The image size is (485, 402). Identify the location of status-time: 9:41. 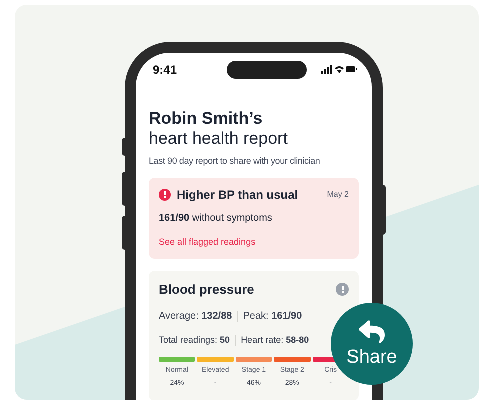
(165, 70).